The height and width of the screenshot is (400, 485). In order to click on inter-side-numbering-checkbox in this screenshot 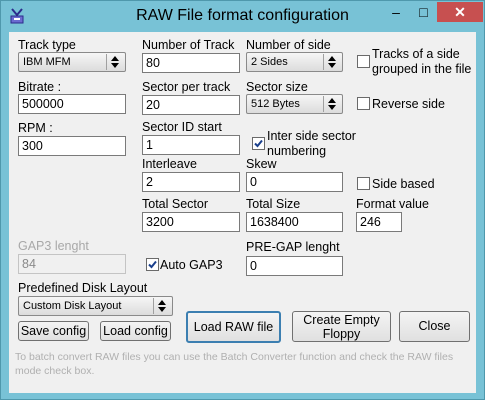, I will do `click(258, 143)`.